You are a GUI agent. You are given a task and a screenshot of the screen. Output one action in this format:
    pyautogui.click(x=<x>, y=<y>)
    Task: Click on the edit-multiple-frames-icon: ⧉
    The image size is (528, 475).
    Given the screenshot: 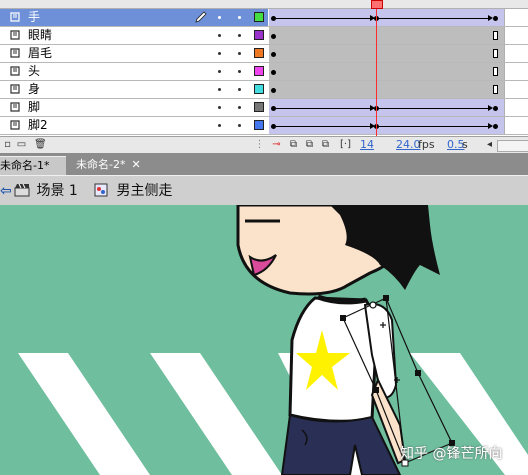 What is the action you would take?
    pyautogui.click(x=325, y=144)
    